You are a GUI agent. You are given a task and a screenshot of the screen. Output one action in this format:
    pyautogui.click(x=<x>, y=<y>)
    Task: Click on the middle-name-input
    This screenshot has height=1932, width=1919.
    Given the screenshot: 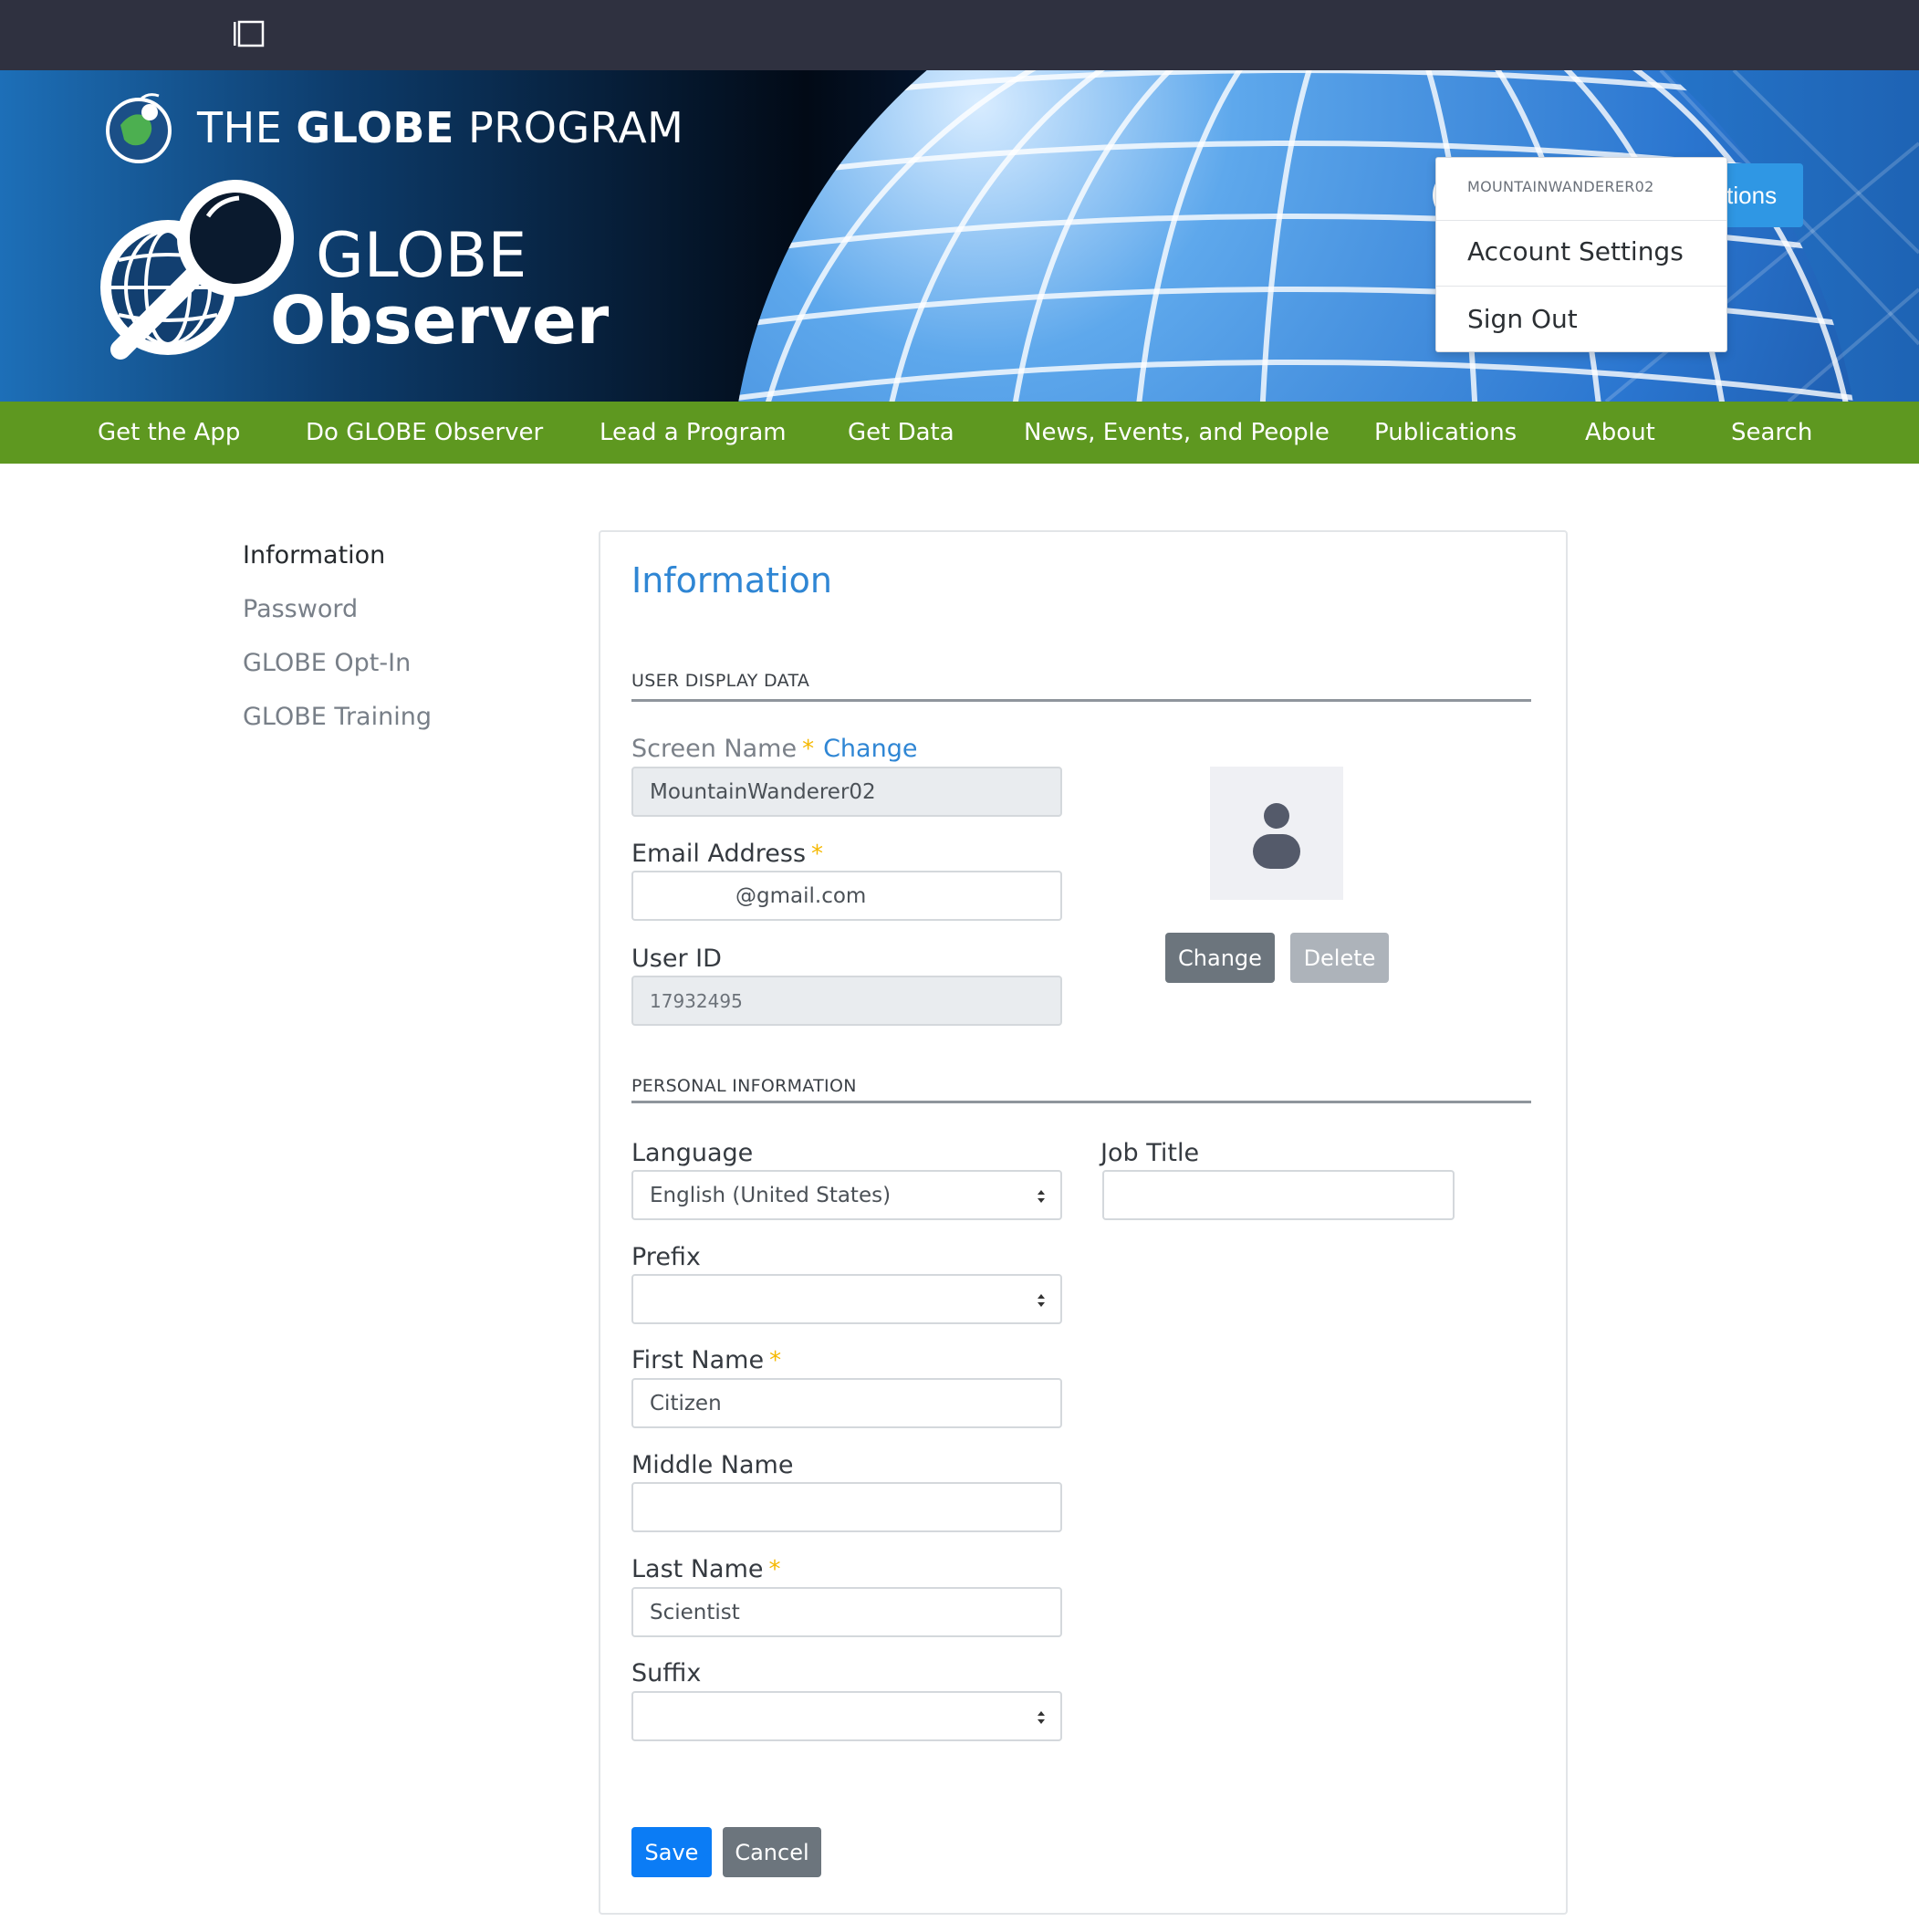 What is the action you would take?
    pyautogui.click(x=846, y=1507)
    